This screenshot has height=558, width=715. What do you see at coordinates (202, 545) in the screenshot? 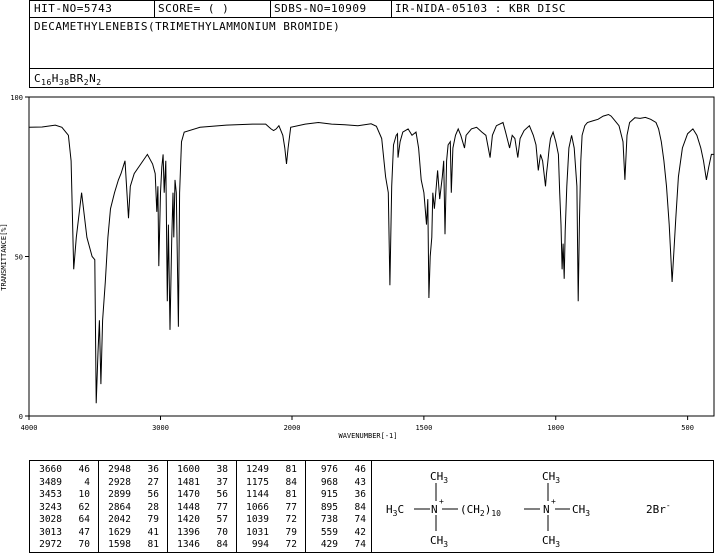
I see `peak-row: 1346 84` at bounding box center [202, 545].